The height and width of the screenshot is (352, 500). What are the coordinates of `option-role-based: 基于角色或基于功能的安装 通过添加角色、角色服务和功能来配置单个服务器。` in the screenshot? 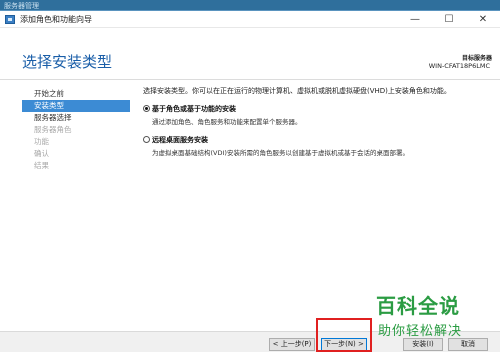 It's located at (318, 115).